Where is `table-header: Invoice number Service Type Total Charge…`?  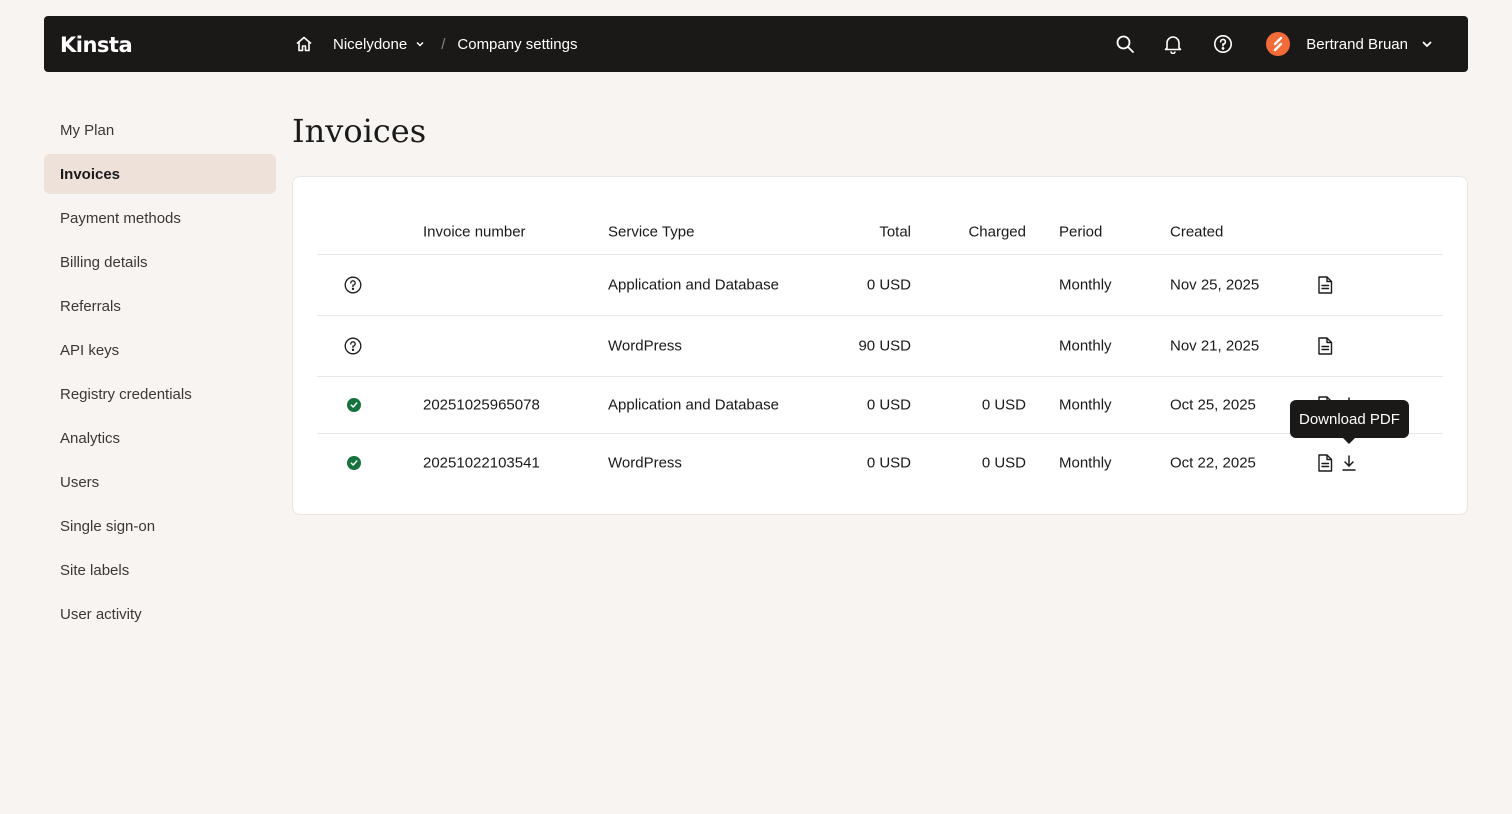
table-header: Invoice number Service Type Total Charge… is located at coordinates (880, 232).